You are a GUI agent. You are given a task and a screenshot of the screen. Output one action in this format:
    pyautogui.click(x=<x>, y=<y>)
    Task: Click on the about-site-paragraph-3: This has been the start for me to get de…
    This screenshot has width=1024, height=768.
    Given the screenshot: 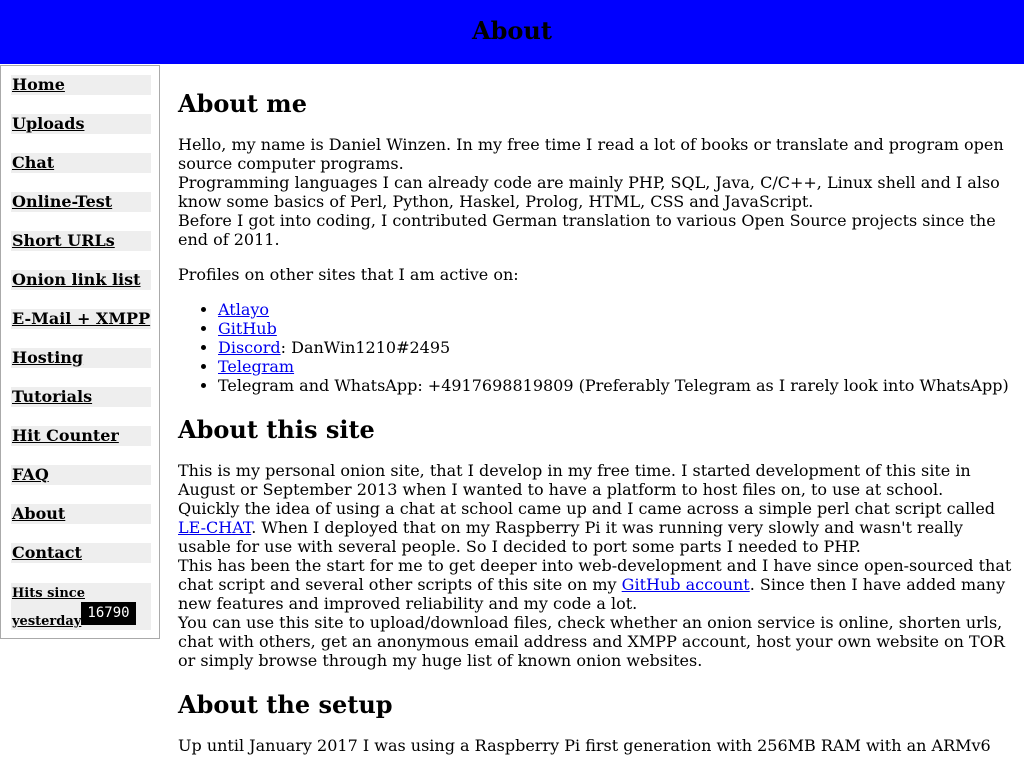 What is the action you would take?
    pyautogui.click(x=595, y=584)
    